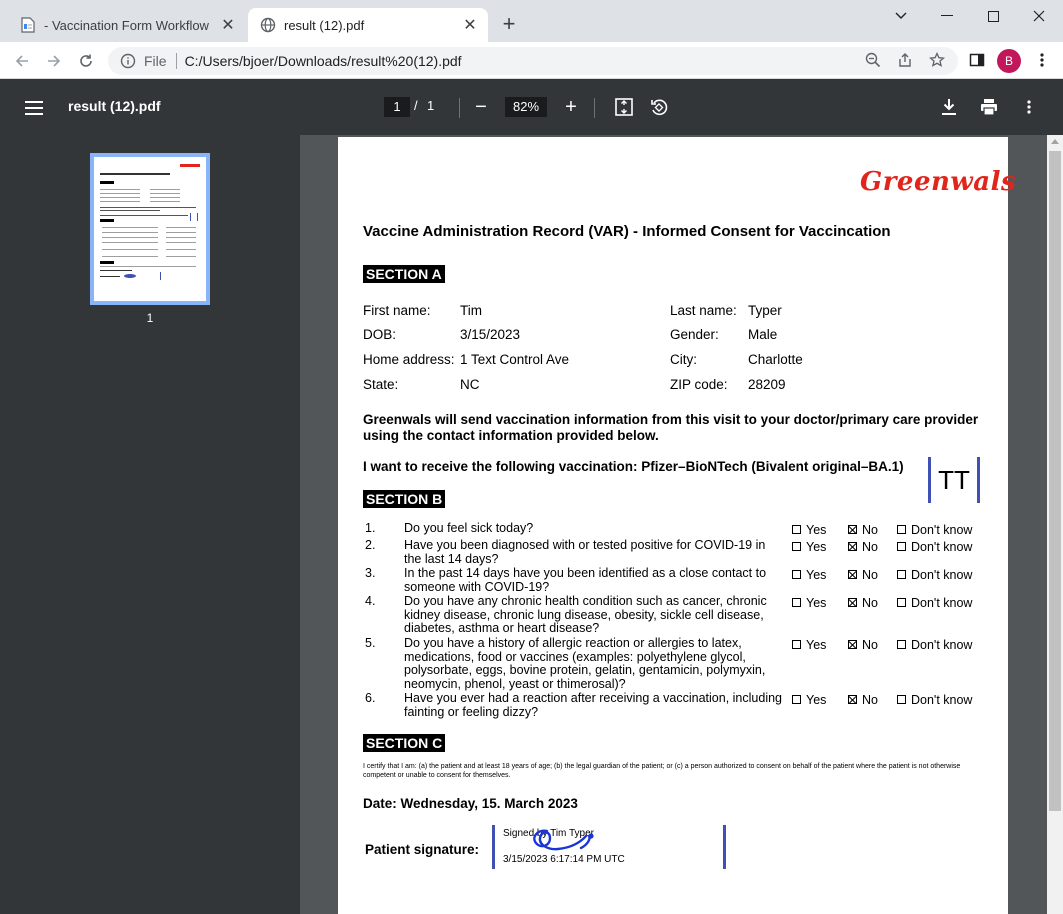 The width and height of the screenshot is (1063, 914). I want to click on rotate-icon, so click(659, 107).